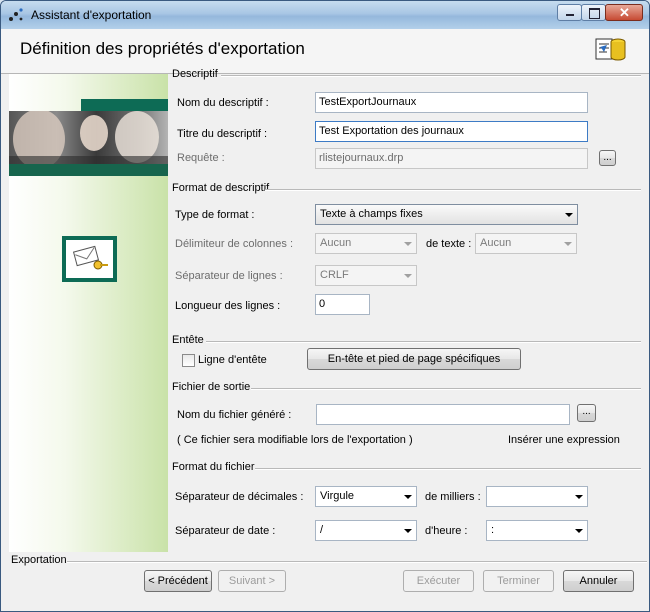 Image resolution: width=650 pixels, height=612 pixels. Describe the element at coordinates (334, 275) in the screenshot. I see `separateur-lignes-value: CRLF` at that location.